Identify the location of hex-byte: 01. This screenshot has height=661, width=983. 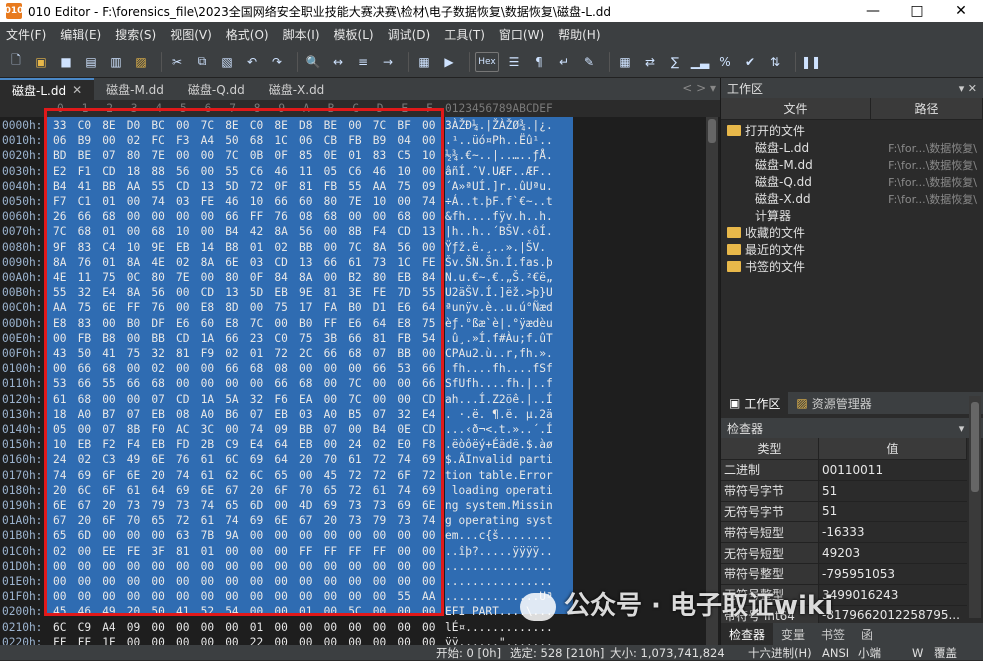
(256, 627).